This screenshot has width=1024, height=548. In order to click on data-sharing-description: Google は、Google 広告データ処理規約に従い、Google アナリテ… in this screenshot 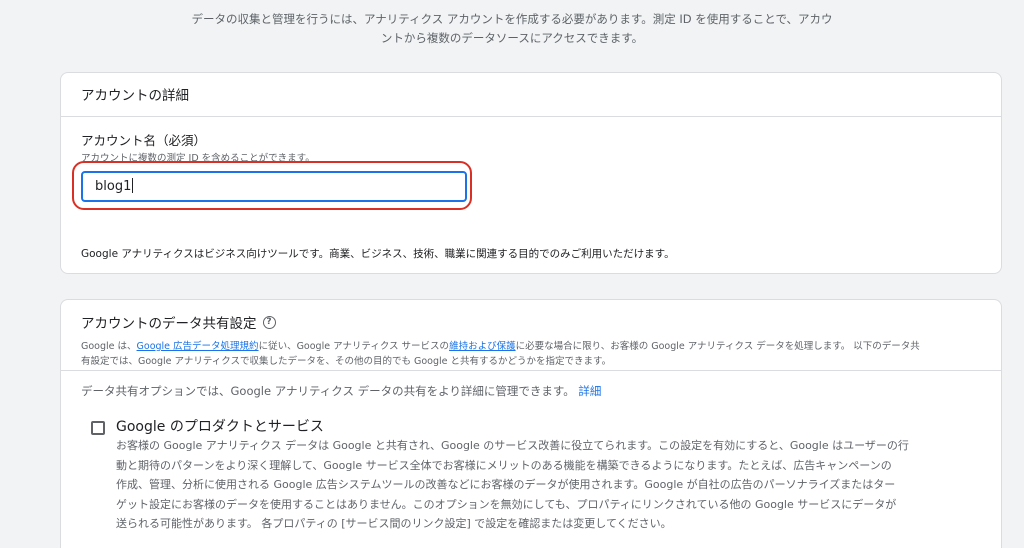, I will do `click(531, 354)`.